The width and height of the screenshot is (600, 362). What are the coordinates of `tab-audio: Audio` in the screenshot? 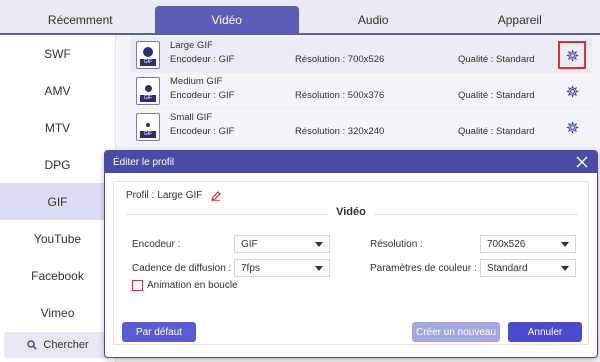 It's located at (373, 20).